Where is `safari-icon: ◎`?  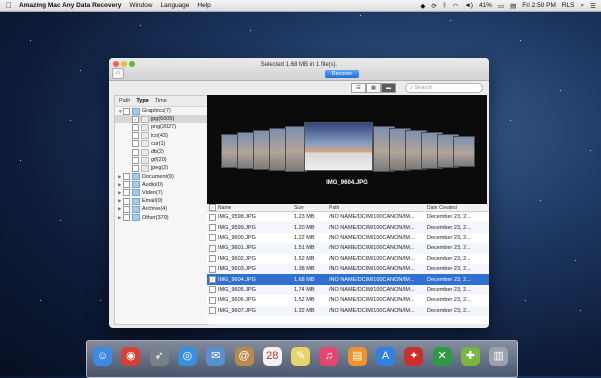 safari-icon: ◎ is located at coordinates (187, 356).